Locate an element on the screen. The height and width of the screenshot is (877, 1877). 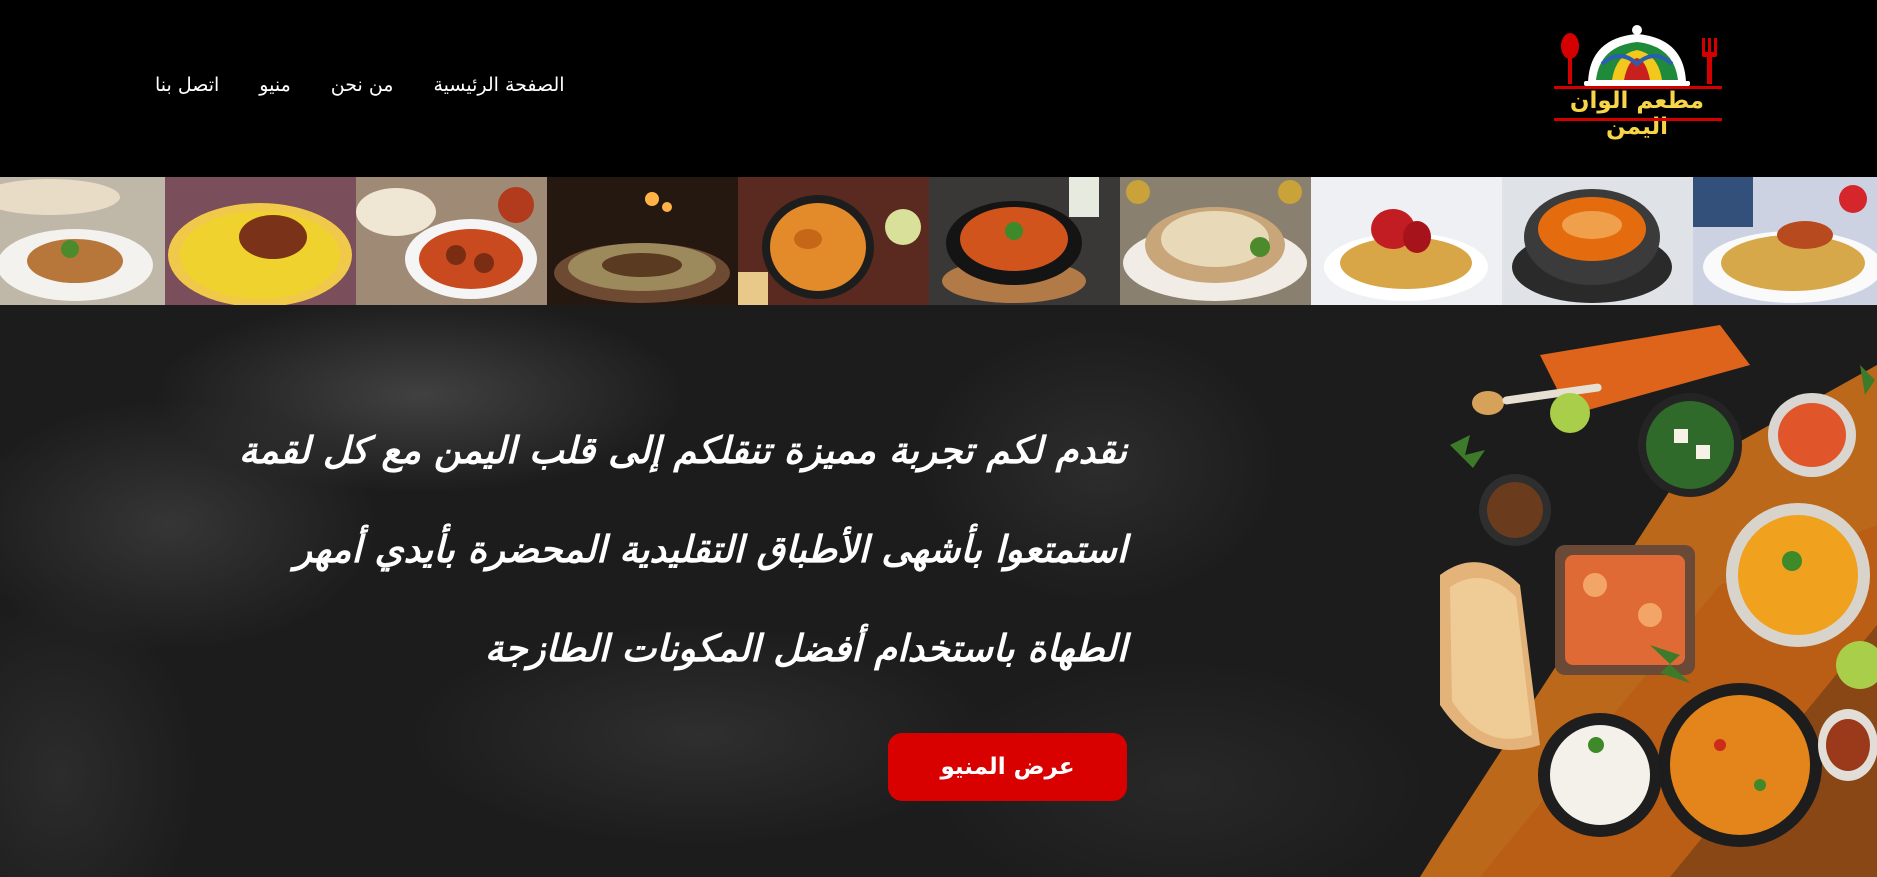
main-nav: اتصل بنا منيو من نحن الصفحة الرئيسية is located at coordinates (360, 85).